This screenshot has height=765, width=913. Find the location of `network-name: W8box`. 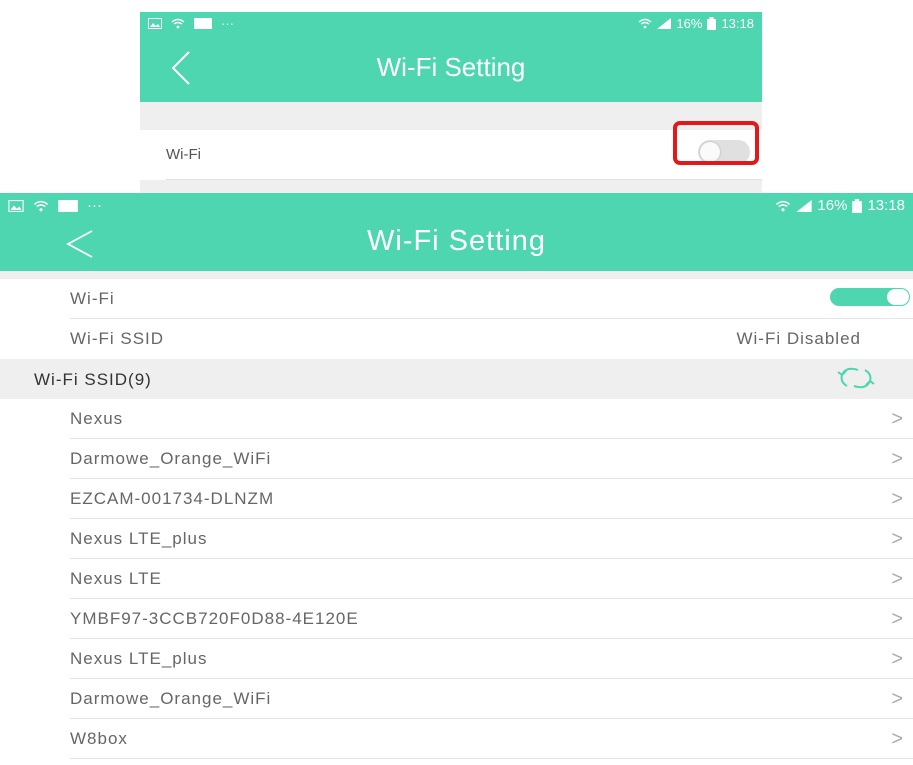

network-name: W8box is located at coordinates (99, 738).